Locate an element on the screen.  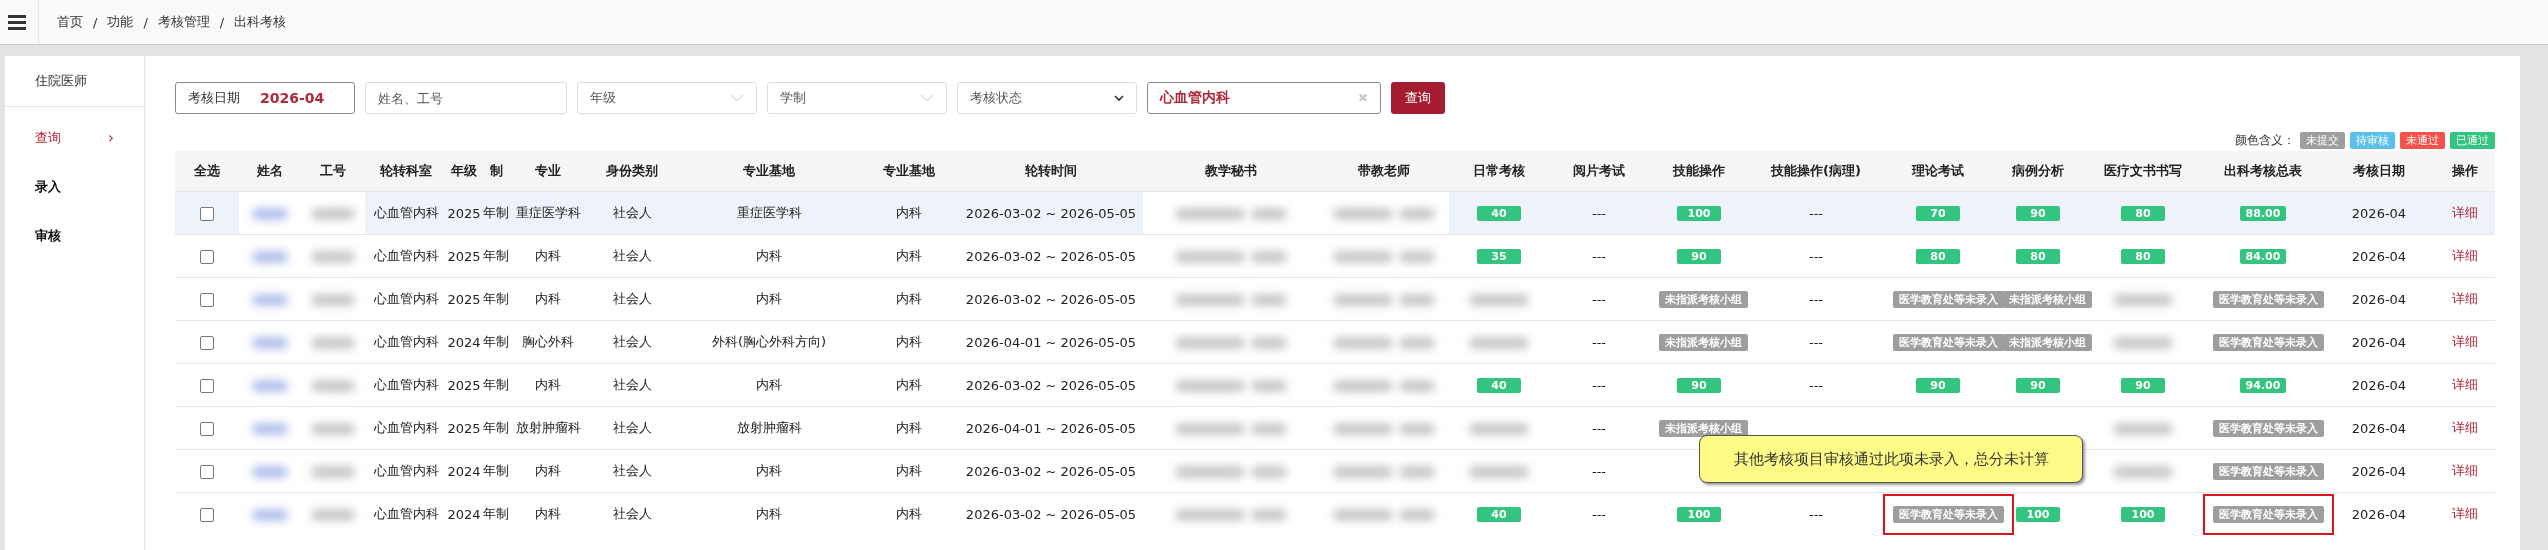
column-header: 制 is located at coordinates (496, 171).